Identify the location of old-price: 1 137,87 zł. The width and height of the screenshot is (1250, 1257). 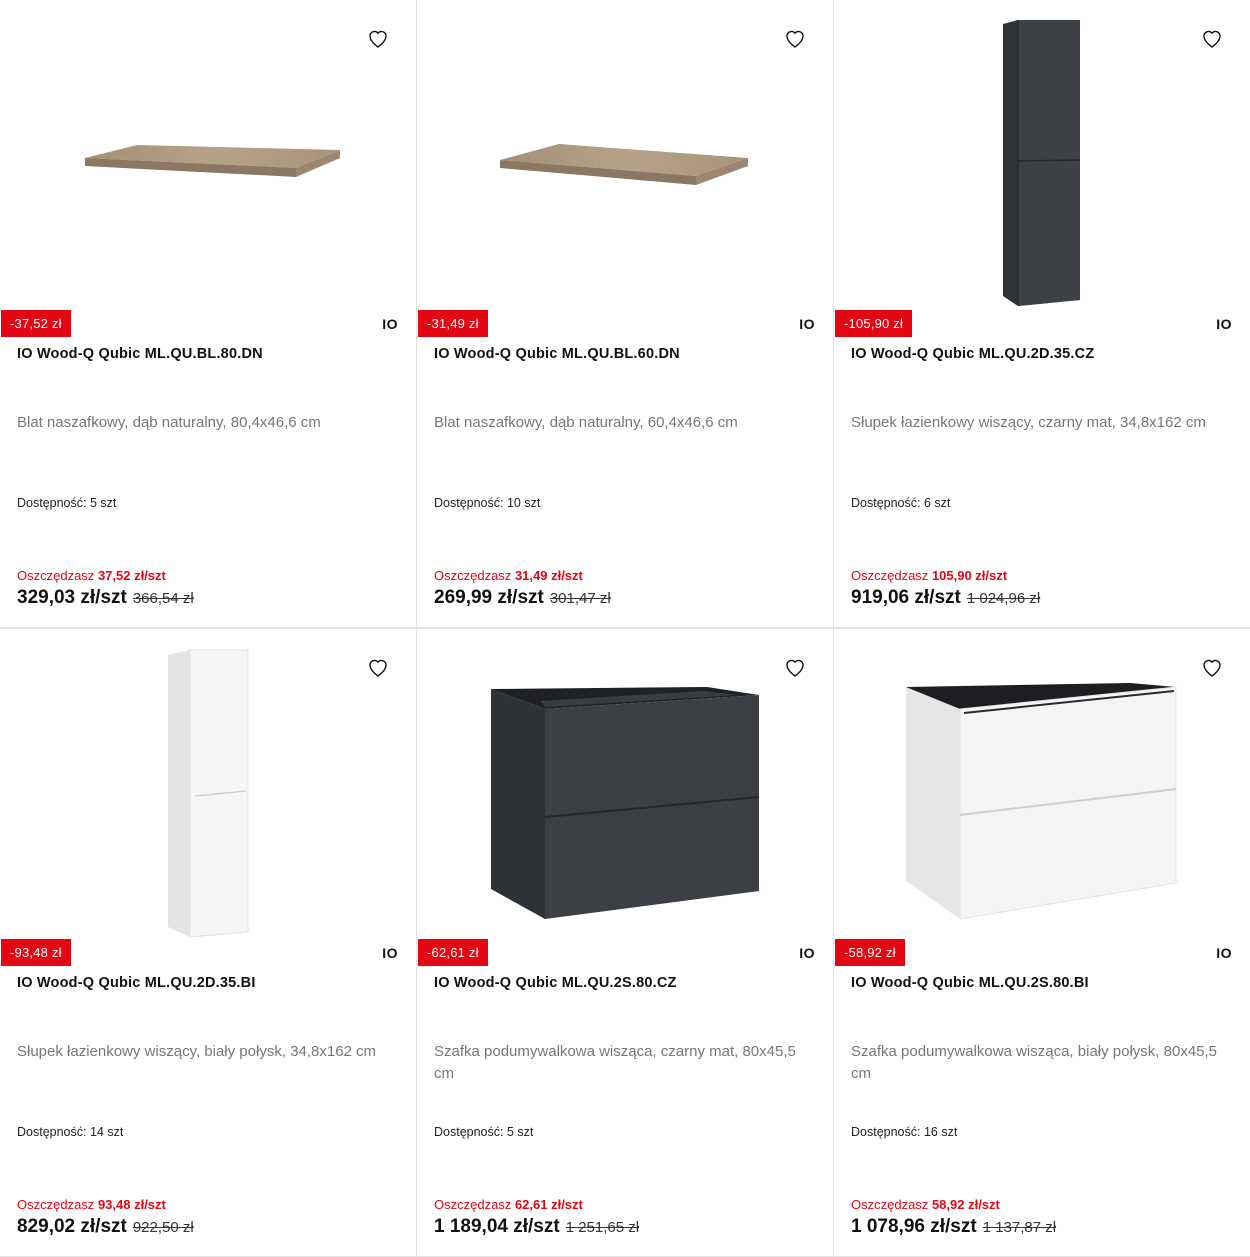
(1019, 1227).